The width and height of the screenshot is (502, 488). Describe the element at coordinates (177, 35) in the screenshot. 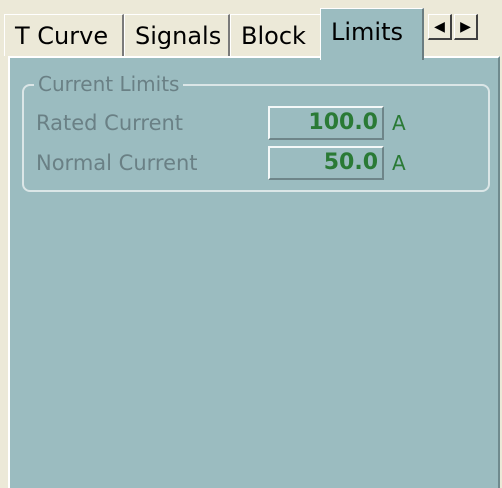

I see `tab-signals: Signals` at that location.